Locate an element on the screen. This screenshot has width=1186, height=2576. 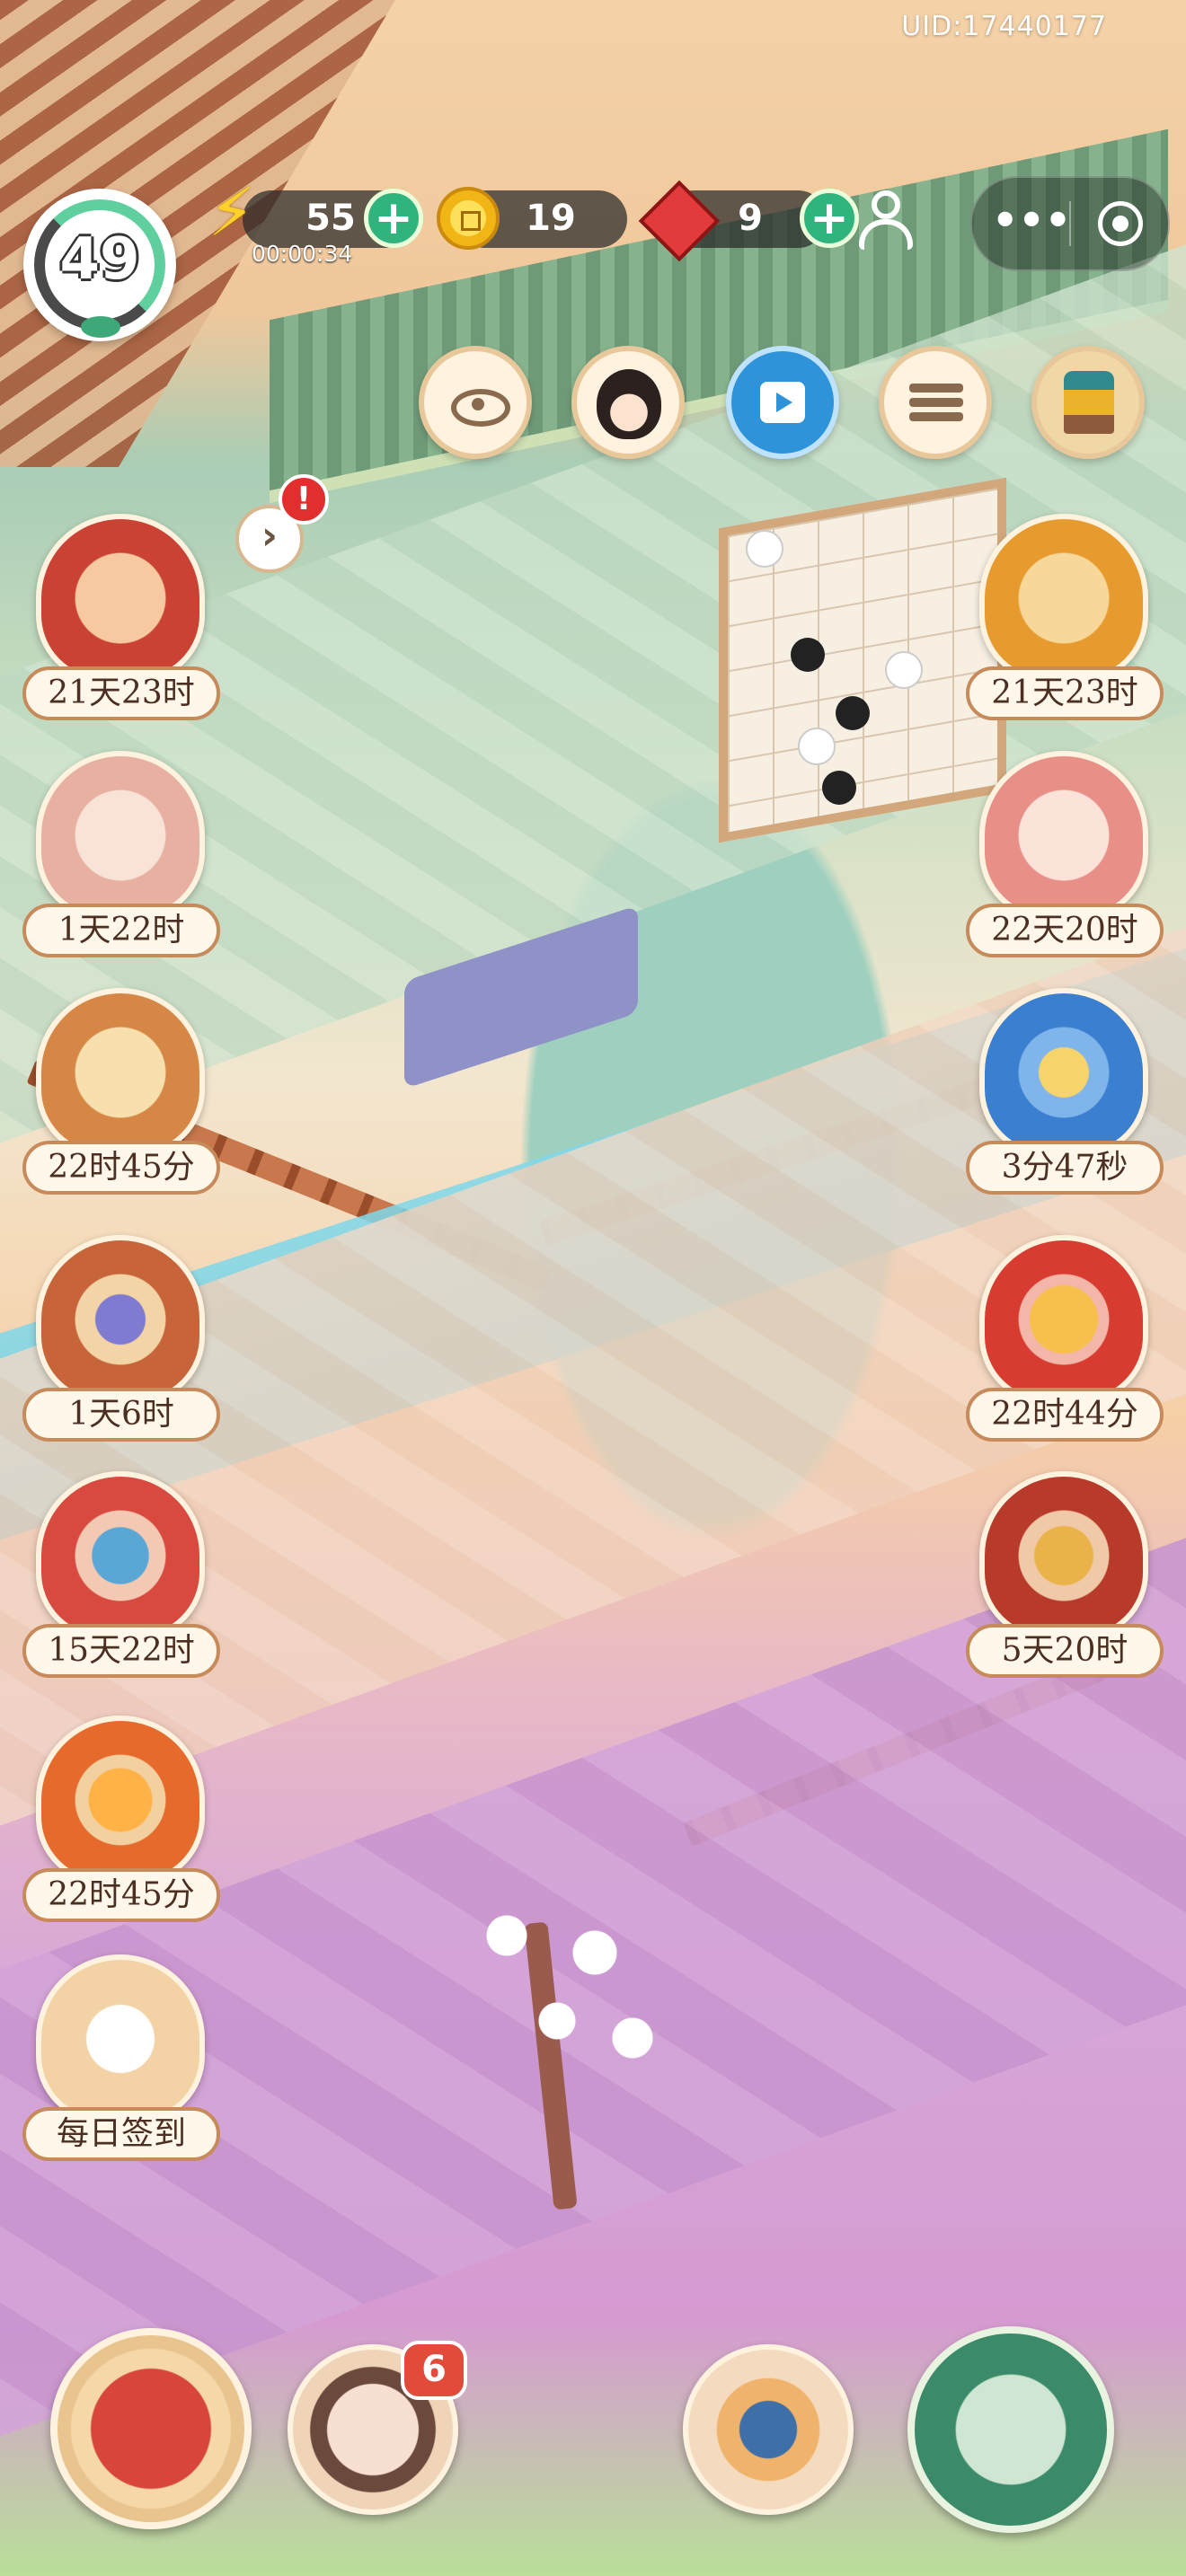
event-item: 1天22时 is located at coordinates (122, 863).